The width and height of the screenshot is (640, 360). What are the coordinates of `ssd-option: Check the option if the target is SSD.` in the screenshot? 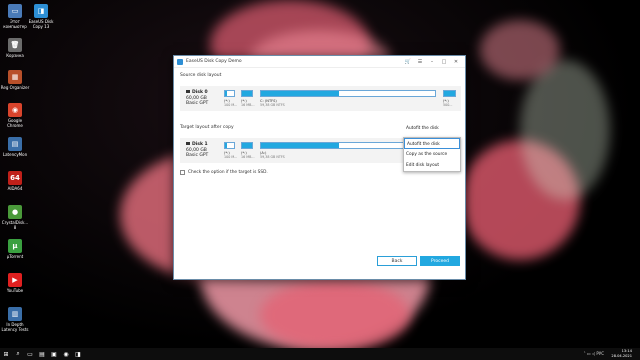 It's located at (224, 172).